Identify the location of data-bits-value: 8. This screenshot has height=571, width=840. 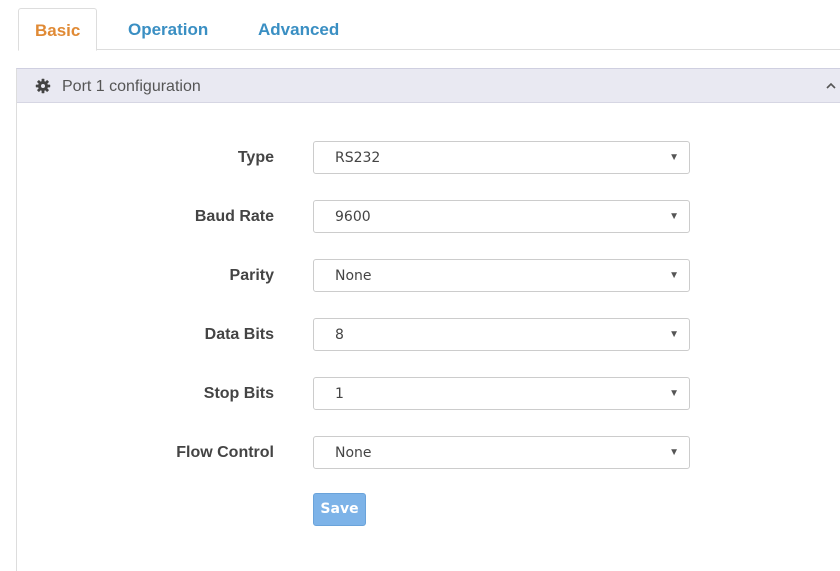
(339, 335).